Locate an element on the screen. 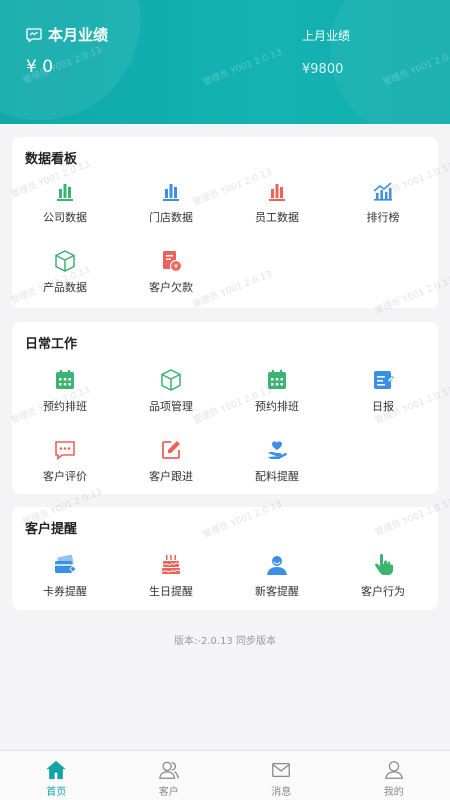 Image resolution: width=450 pixels, height=800 pixels. tab-home: 首页 is located at coordinates (56, 775).